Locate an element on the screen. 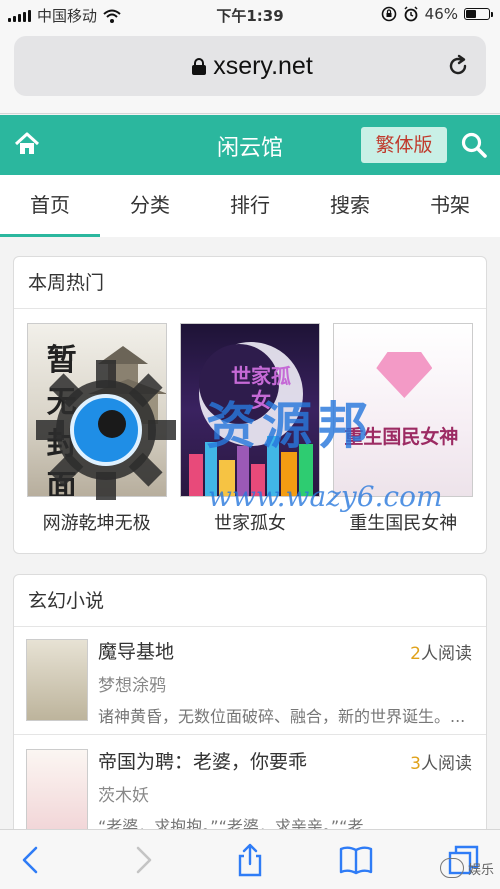 The width and height of the screenshot is (500, 889). section-title: 本周热门 is located at coordinates (250, 283).